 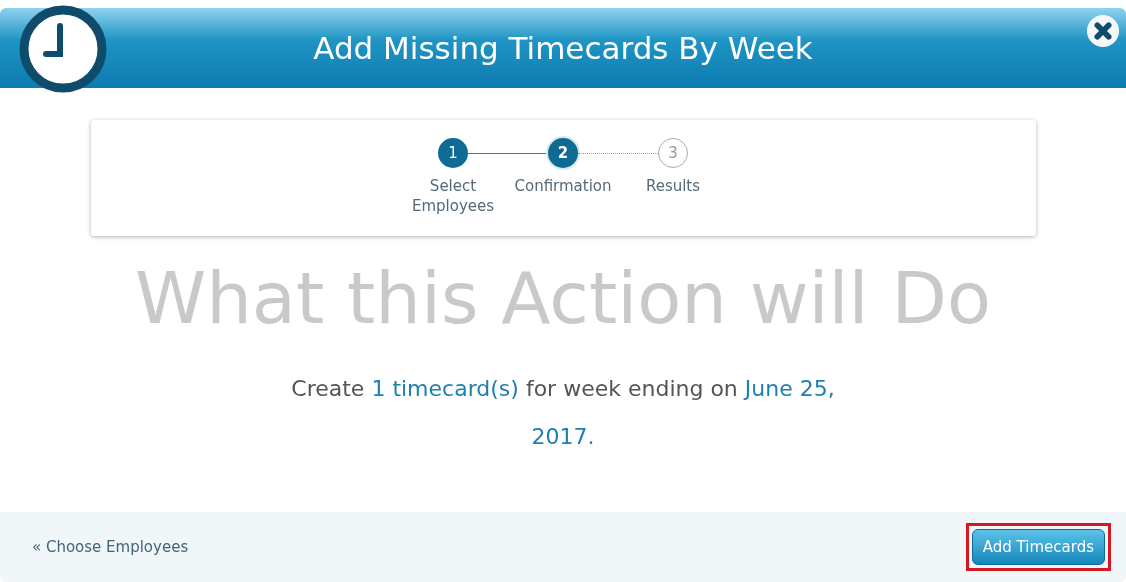 What do you see at coordinates (563, 153) in the screenshot?
I see `step-number: 2` at bounding box center [563, 153].